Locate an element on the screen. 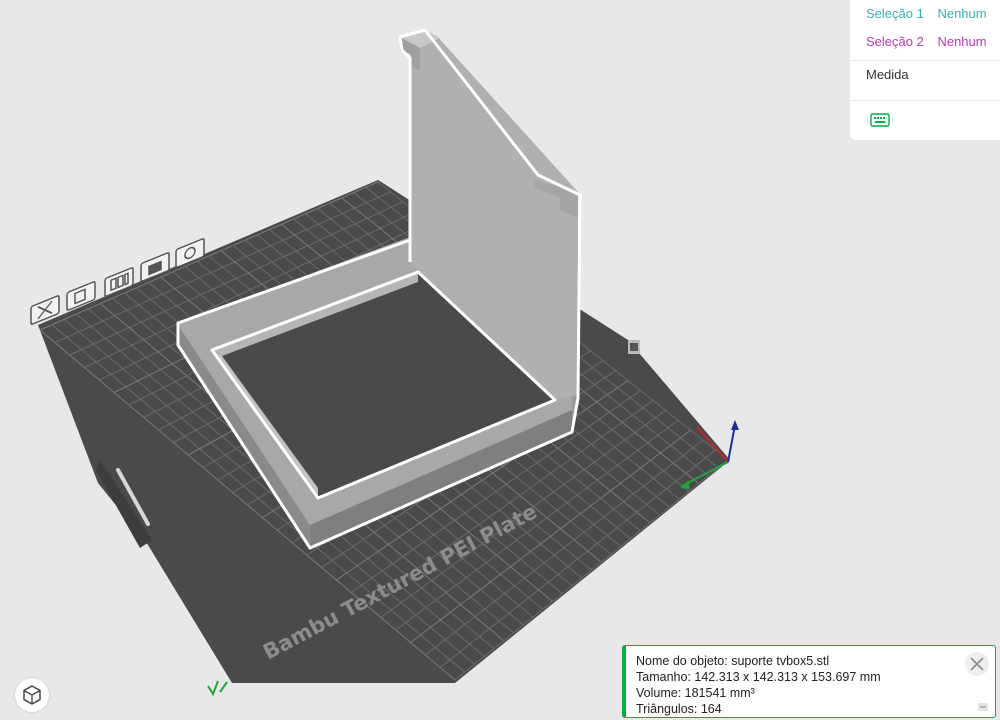 The image size is (1000, 720). view-cube-button is located at coordinates (32, 695).